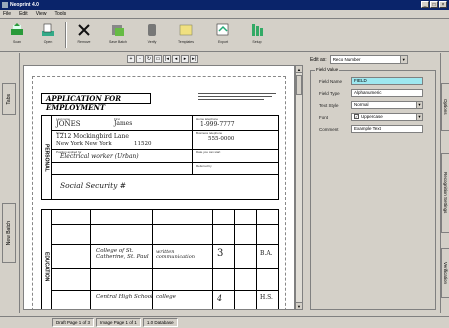 This screenshot has height=328, width=449. Describe the element at coordinates (143, 144) in the screenshot. I see `field-zip: 11520` at that location.